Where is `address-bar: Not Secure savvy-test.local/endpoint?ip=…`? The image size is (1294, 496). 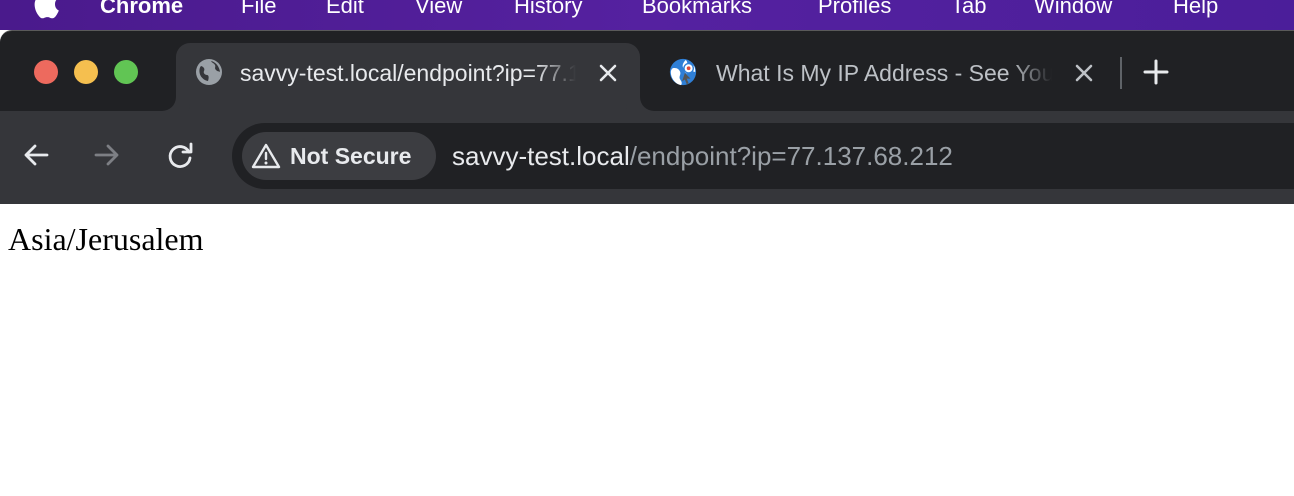
address-bar: Not Secure savvy-test.local/endpoint?ip=… is located at coordinates (763, 156).